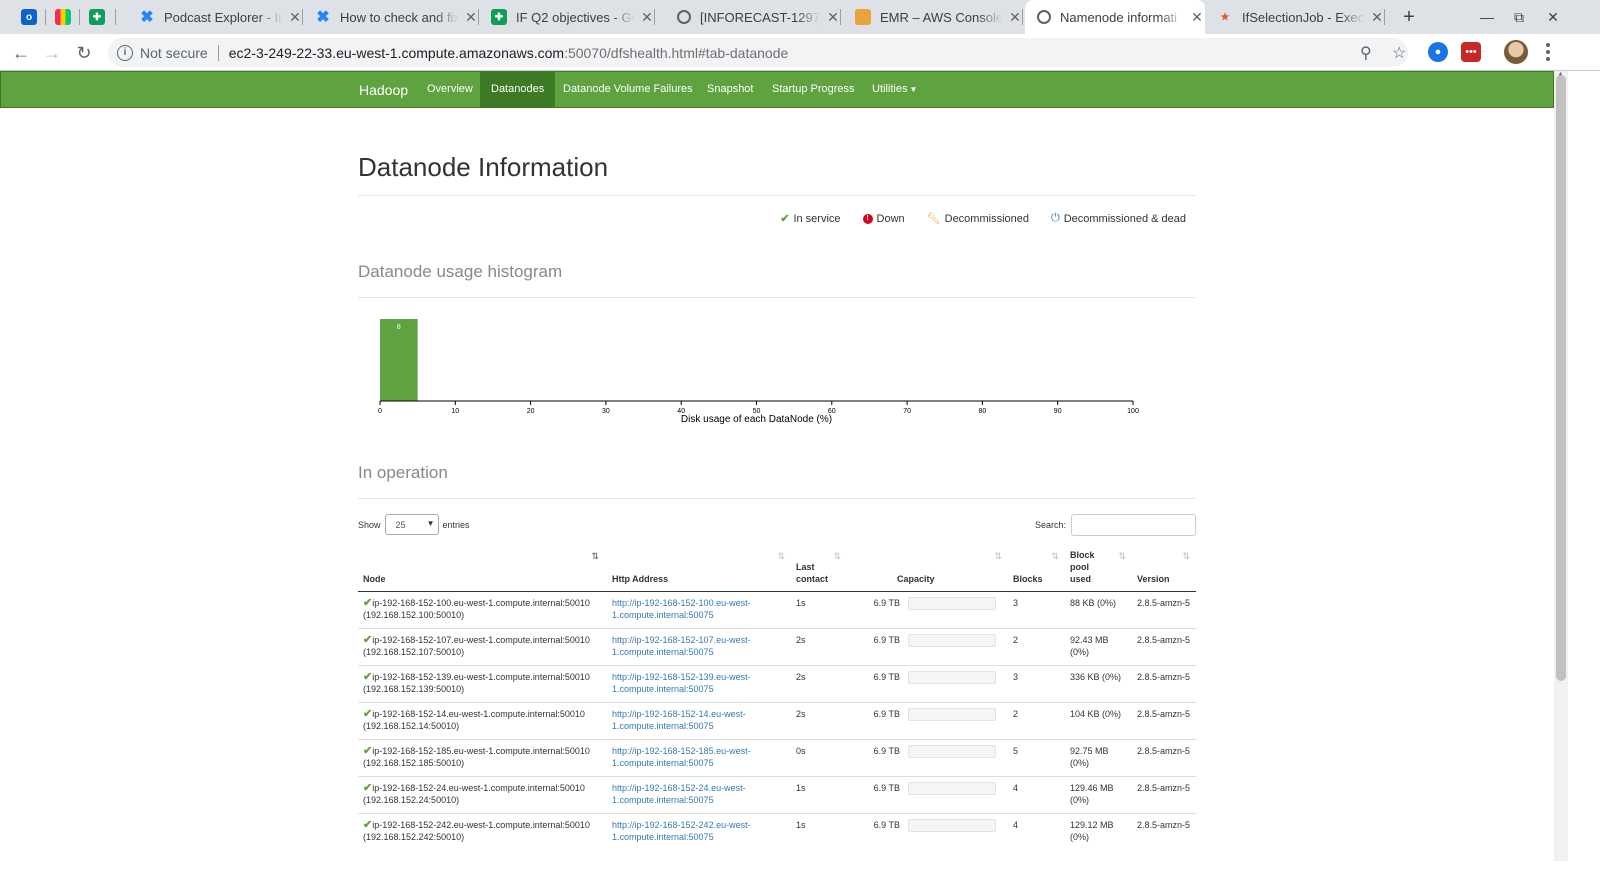  What do you see at coordinates (1133, 525) in the screenshot?
I see `search-input` at bounding box center [1133, 525].